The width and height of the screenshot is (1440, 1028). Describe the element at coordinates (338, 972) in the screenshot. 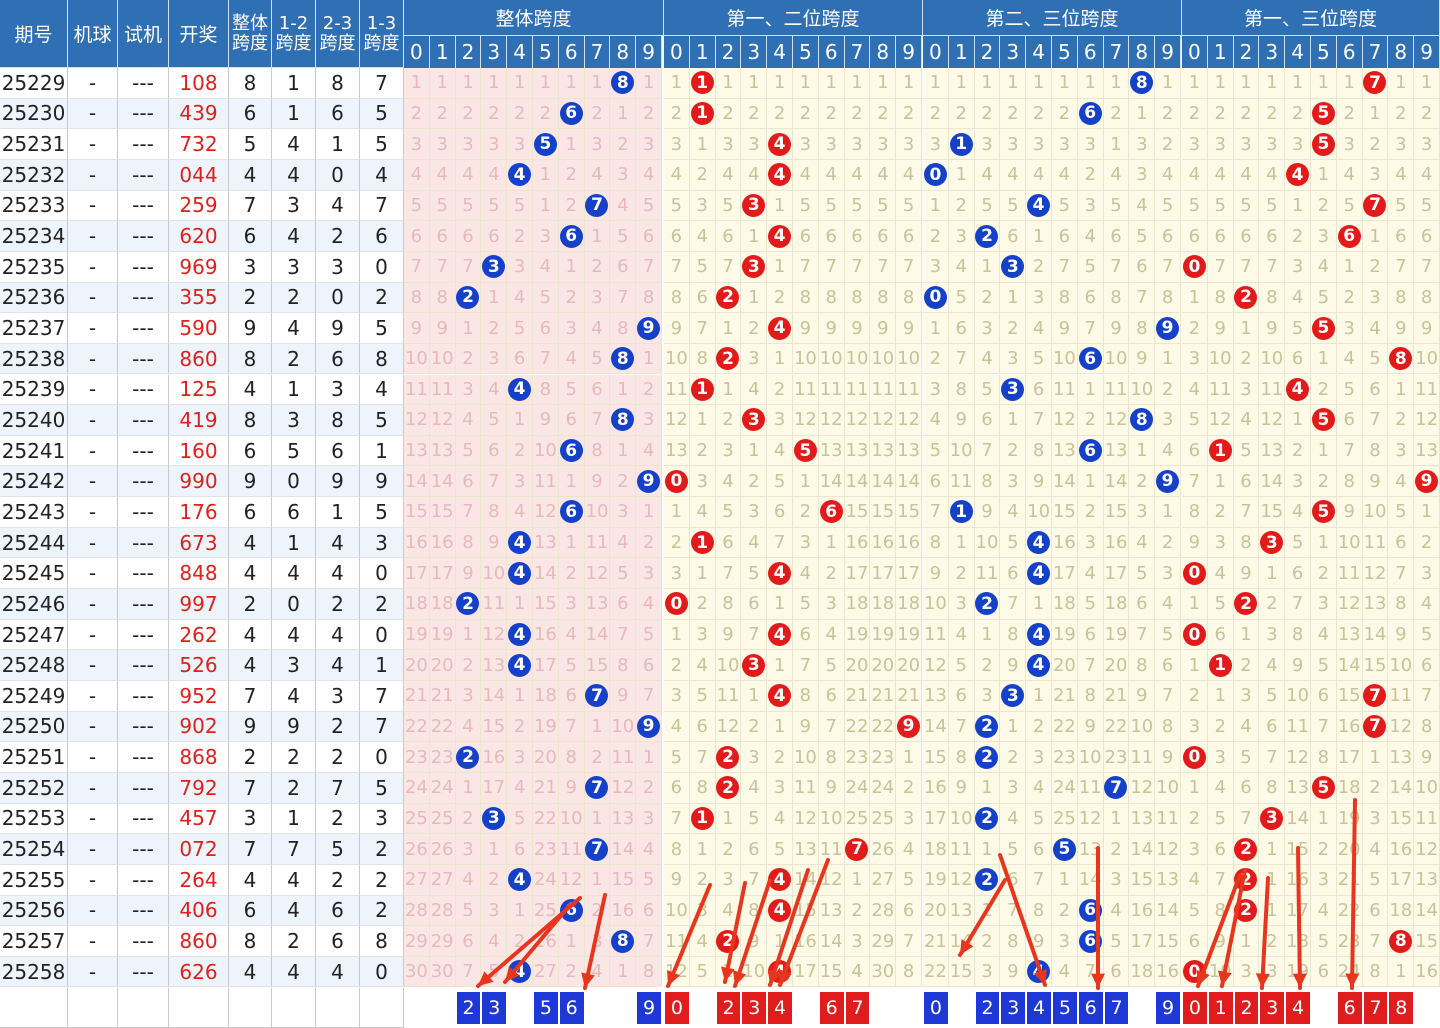

I see `cell-span-2: 4` at that location.